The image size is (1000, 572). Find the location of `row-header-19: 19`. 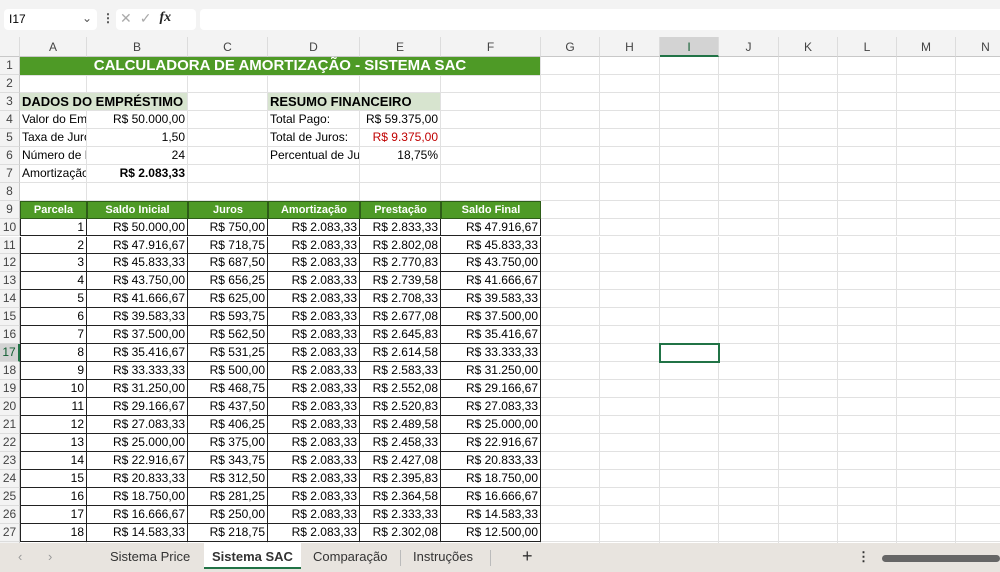

row-header-19: 19 is located at coordinates (10, 389).